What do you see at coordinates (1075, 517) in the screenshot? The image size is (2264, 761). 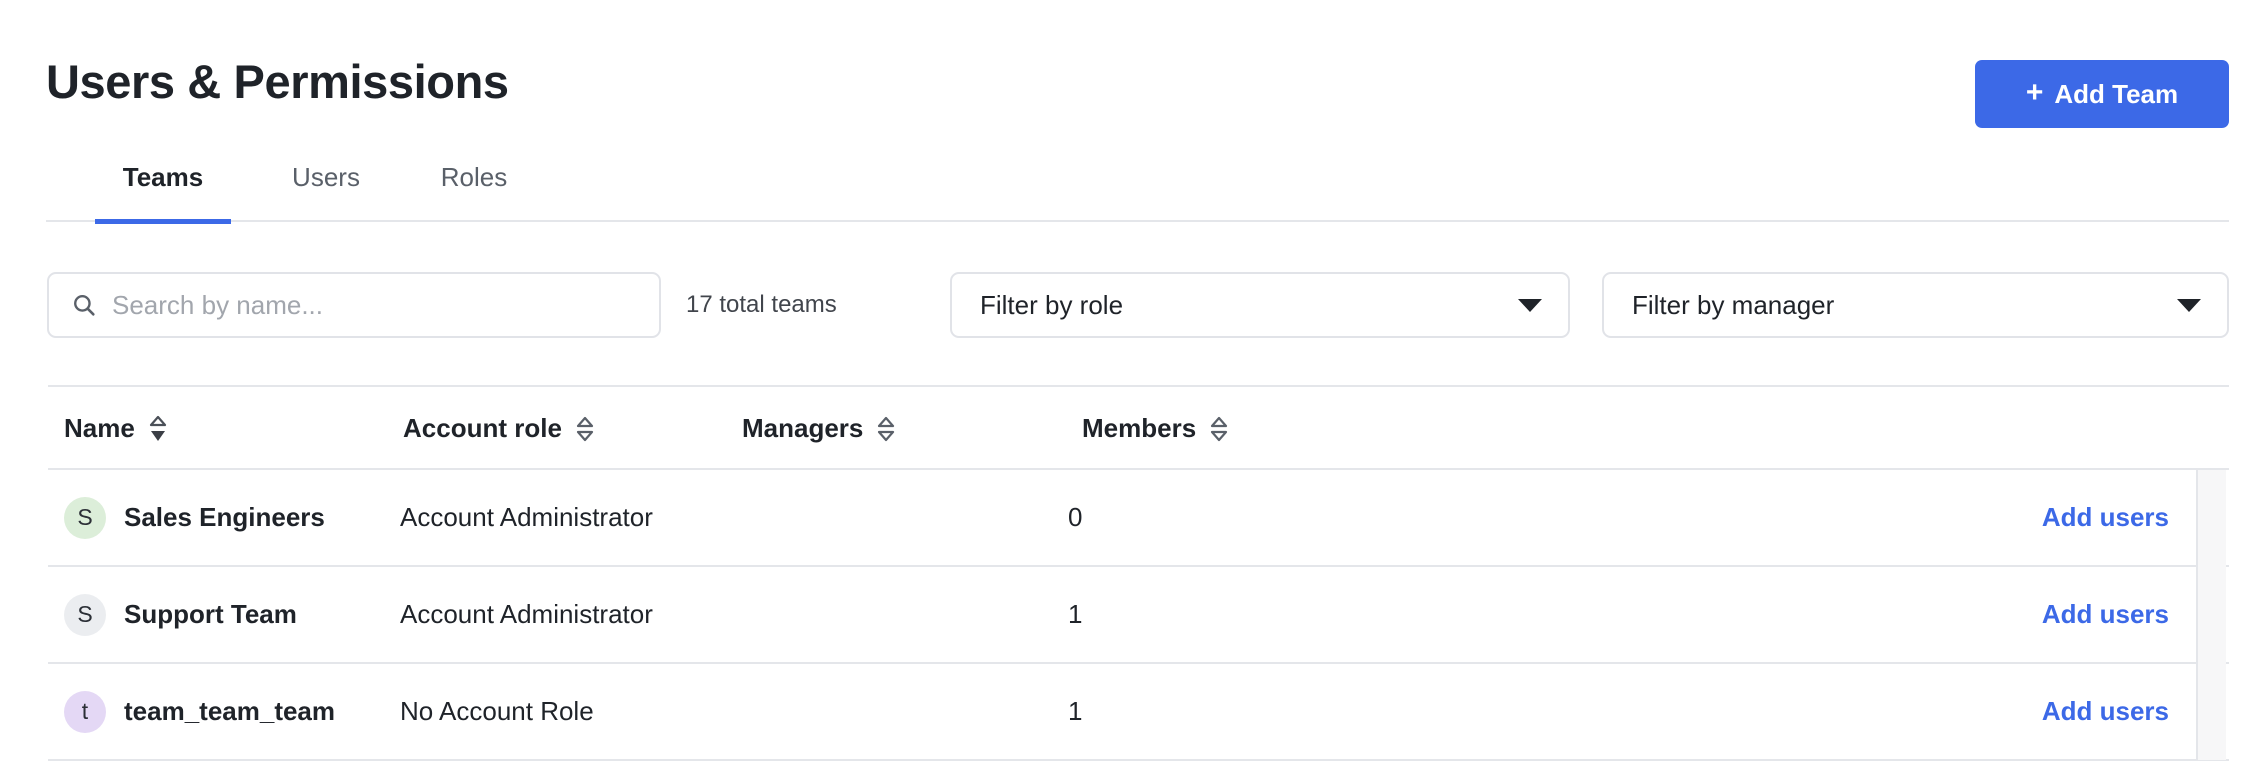 I see `members-cell: 0` at bounding box center [1075, 517].